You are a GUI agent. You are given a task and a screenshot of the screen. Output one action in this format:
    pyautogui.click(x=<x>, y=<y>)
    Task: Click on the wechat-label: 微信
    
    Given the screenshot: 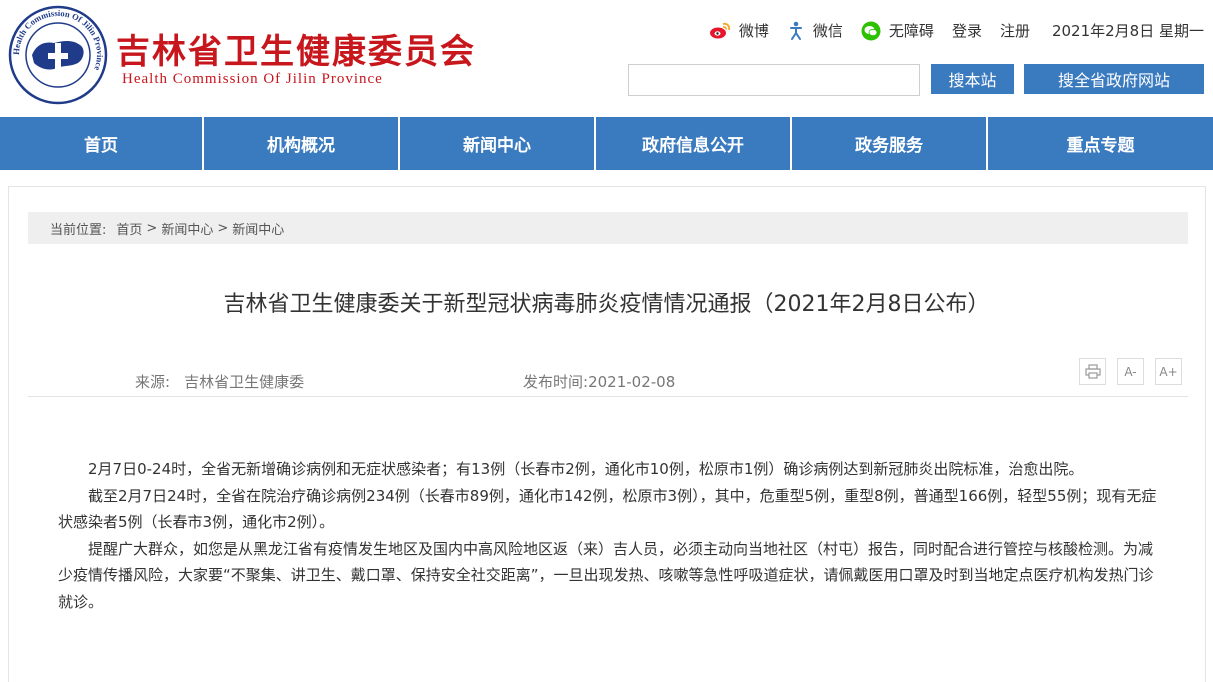 What is the action you would take?
    pyautogui.click(x=827, y=31)
    